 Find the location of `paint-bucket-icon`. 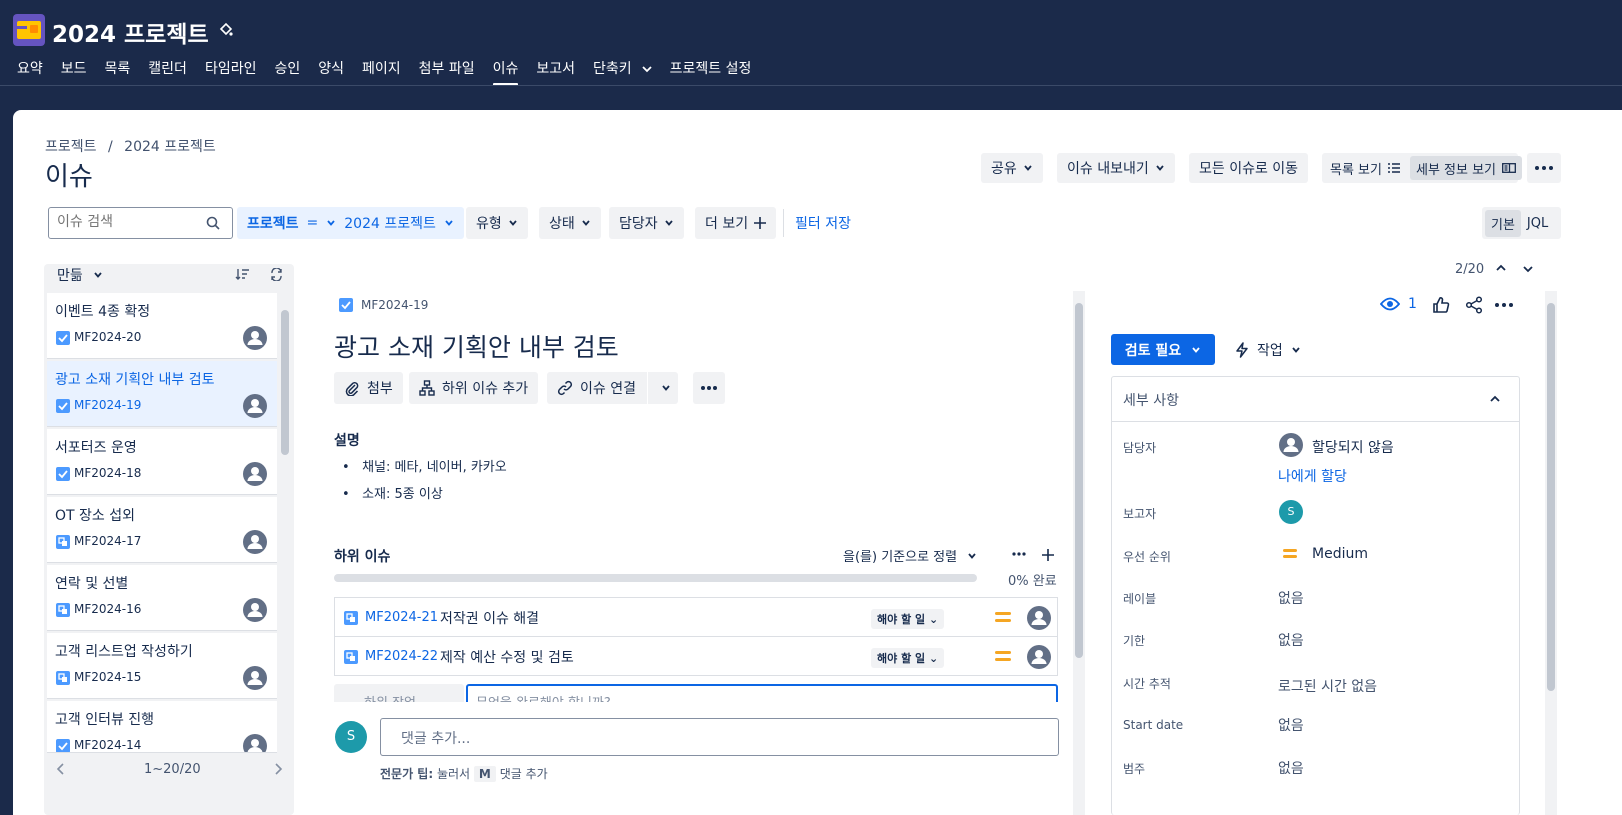

paint-bucket-icon is located at coordinates (226, 30).